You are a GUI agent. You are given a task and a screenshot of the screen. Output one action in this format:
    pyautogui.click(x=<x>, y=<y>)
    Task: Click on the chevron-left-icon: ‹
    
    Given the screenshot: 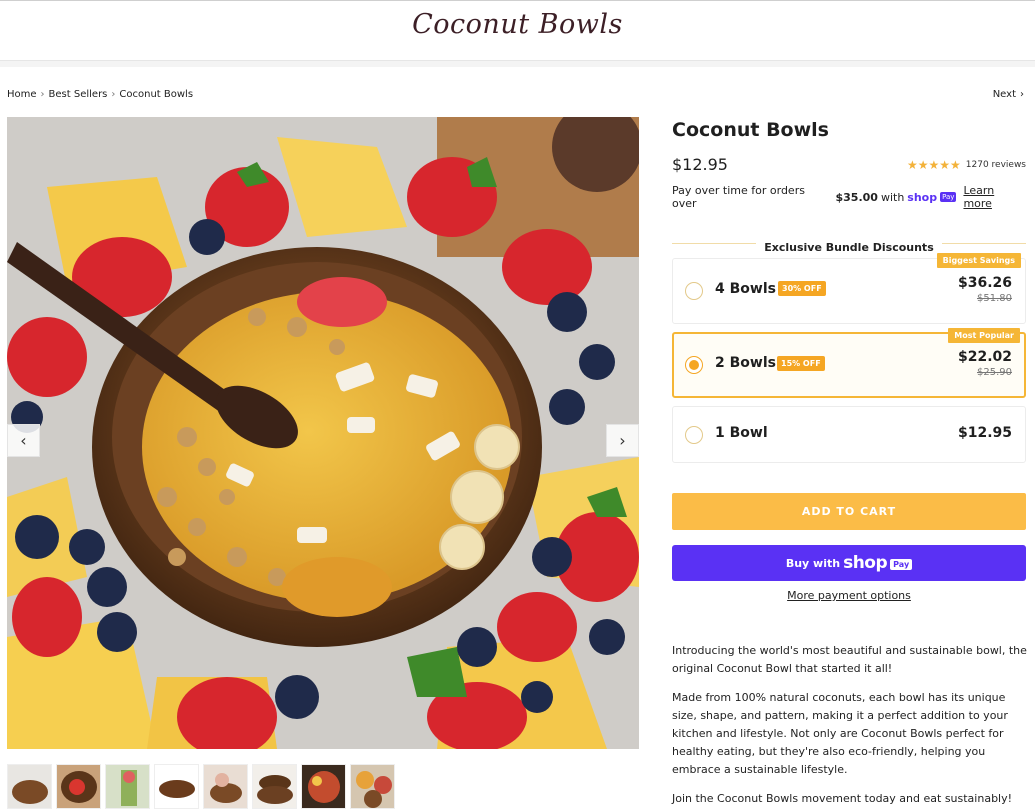 What is the action you would take?
    pyautogui.click(x=23, y=440)
    